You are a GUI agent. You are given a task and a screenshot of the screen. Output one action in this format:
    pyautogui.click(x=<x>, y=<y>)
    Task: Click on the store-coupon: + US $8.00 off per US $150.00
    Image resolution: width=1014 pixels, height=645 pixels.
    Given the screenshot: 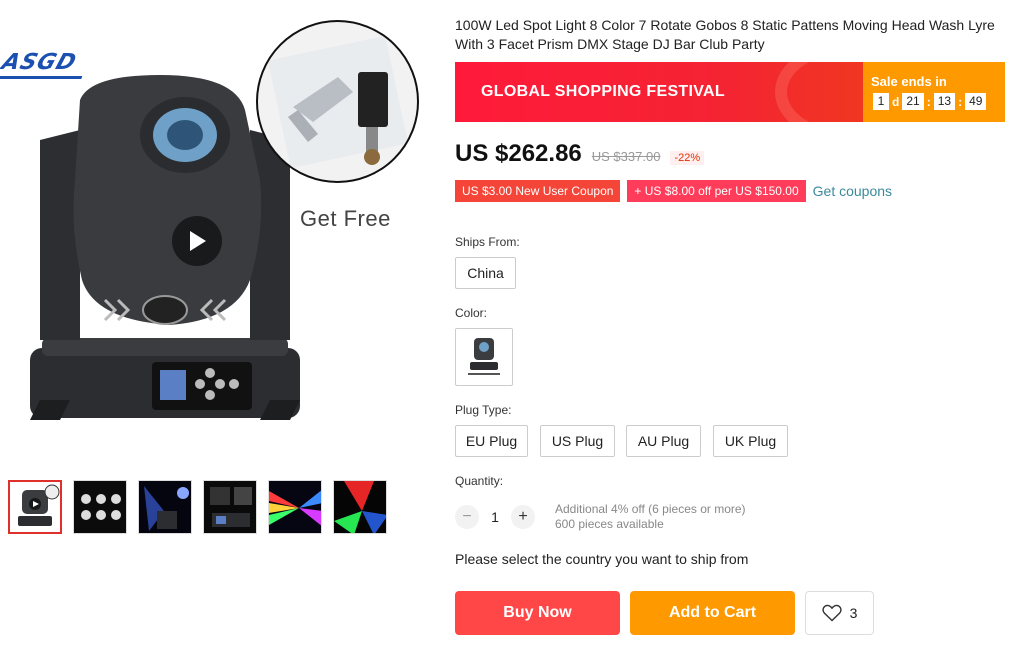 What is the action you would take?
    pyautogui.click(x=716, y=191)
    